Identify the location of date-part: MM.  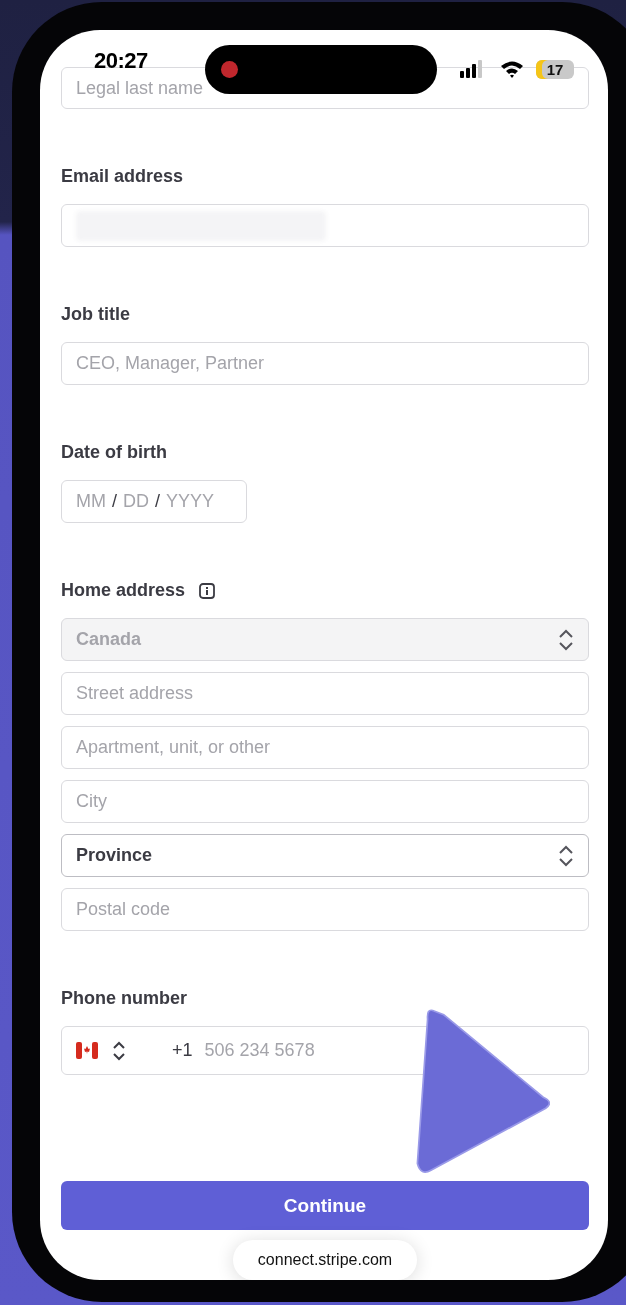
(91, 502).